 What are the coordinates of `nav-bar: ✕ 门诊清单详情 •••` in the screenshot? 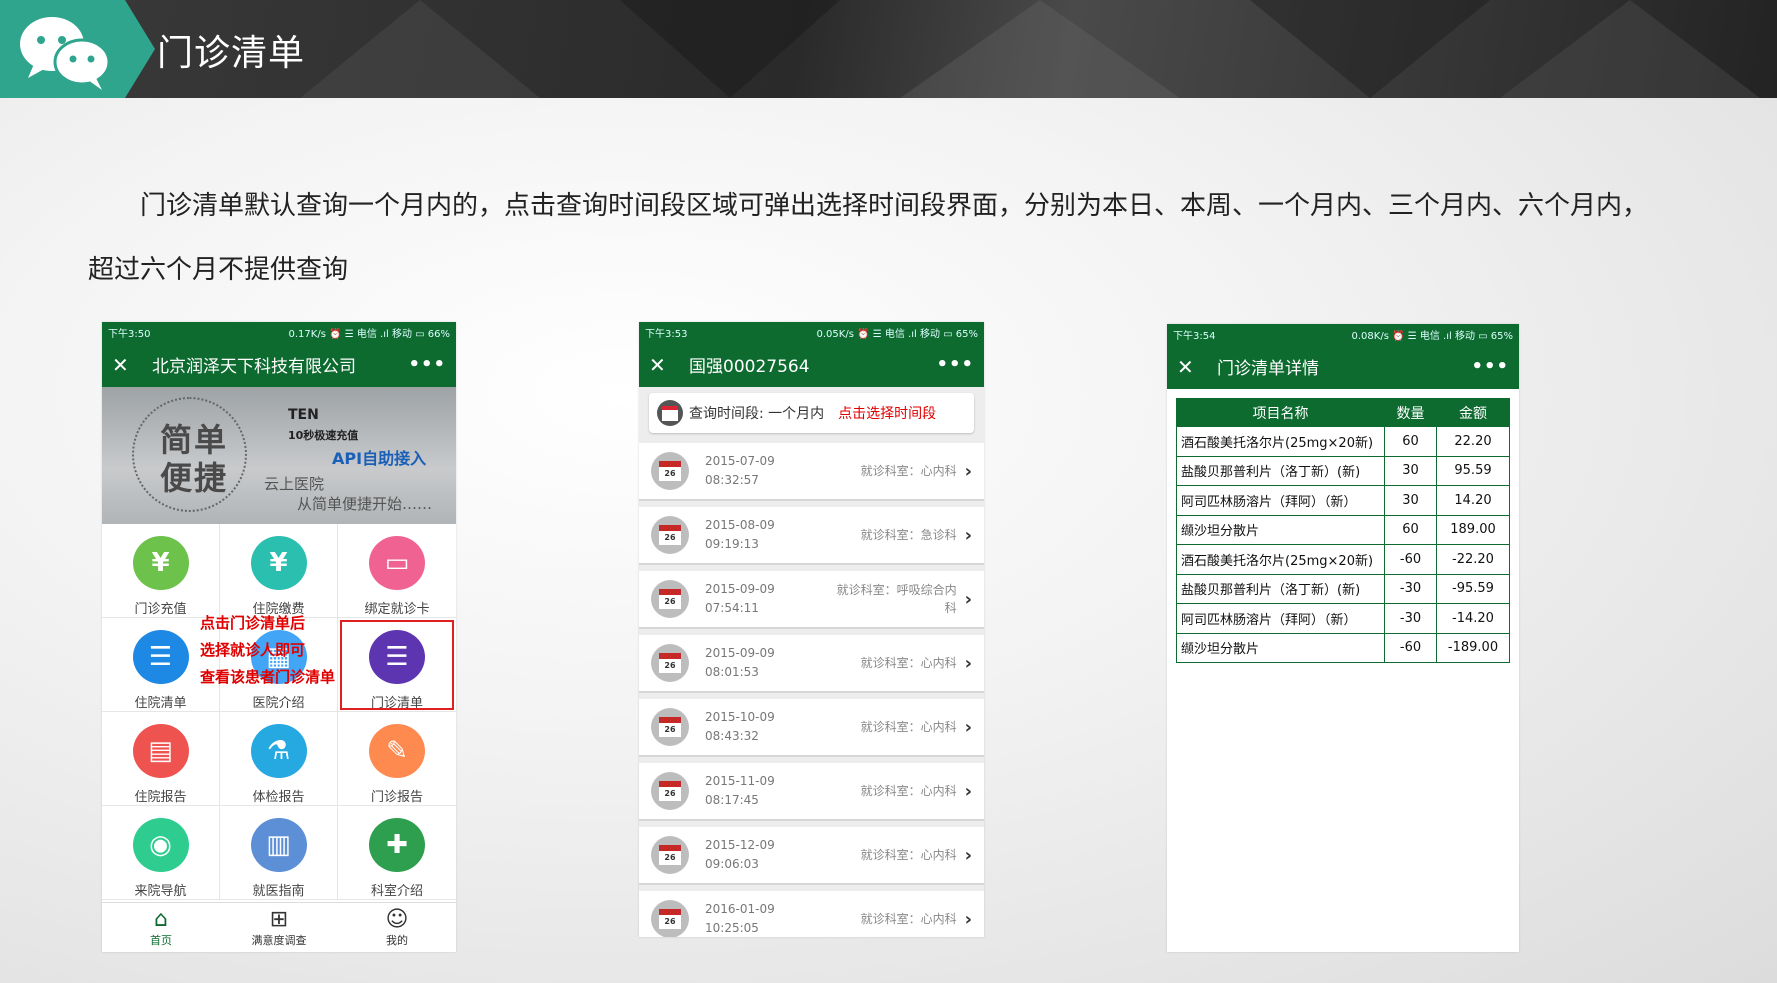 It's located at (1343, 366).